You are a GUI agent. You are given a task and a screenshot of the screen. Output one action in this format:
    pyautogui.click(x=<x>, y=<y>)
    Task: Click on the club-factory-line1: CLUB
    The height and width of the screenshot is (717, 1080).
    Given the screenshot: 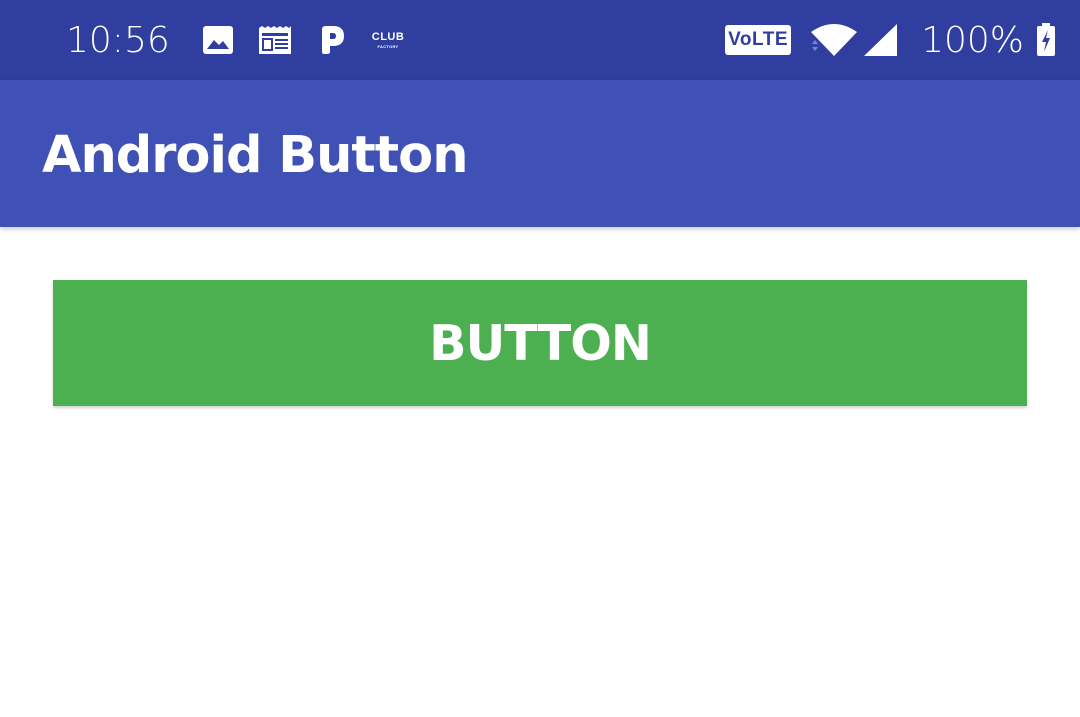 What is the action you would take?
    pyautogui.click(x=388, y=36)
    